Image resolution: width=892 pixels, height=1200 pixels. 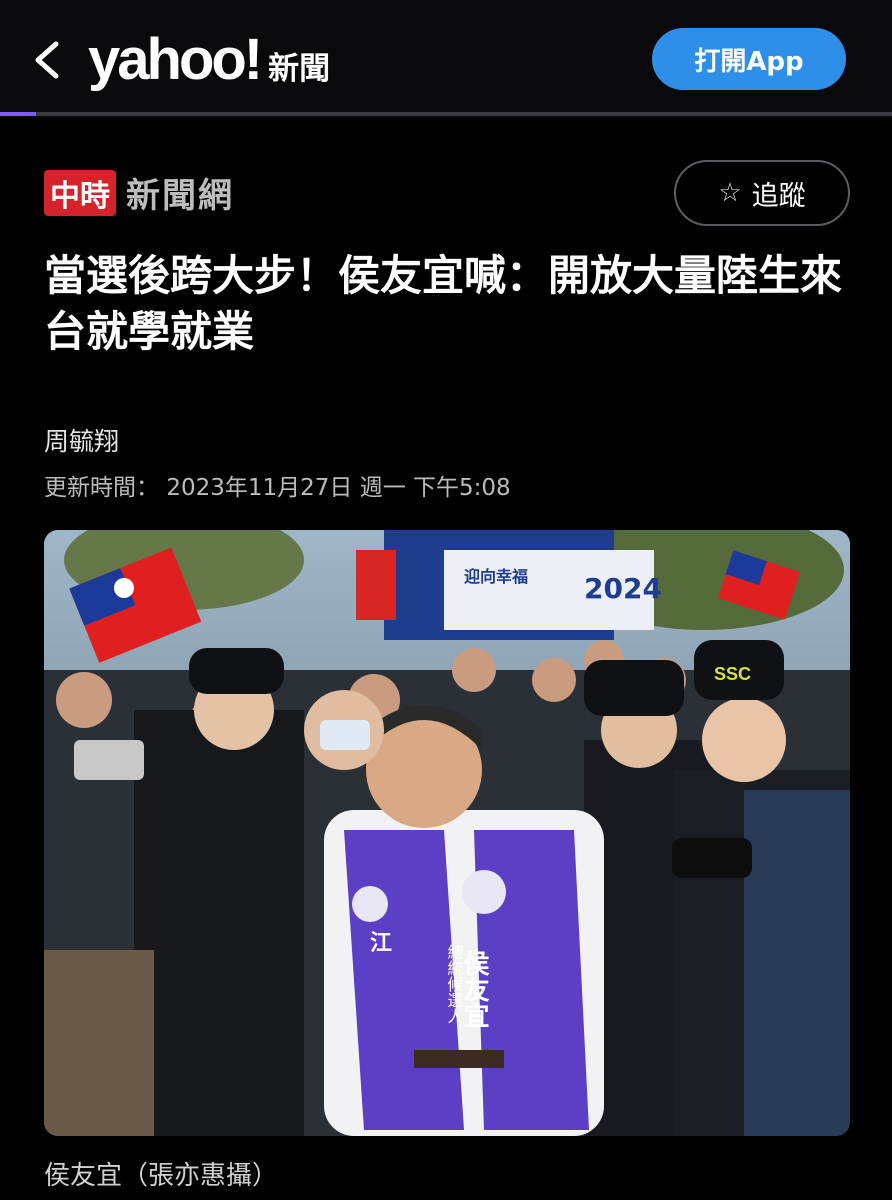 What do you see at coordinates (446, 59) in the screenshot?
I see `top-bar: yahoo! 新聞 打開App` at bounding box center [446, 59].